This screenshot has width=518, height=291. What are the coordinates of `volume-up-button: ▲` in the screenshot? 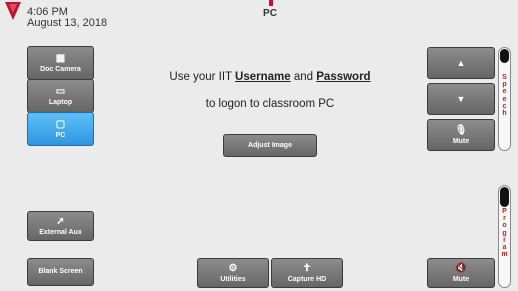 It's located at (461, 63).